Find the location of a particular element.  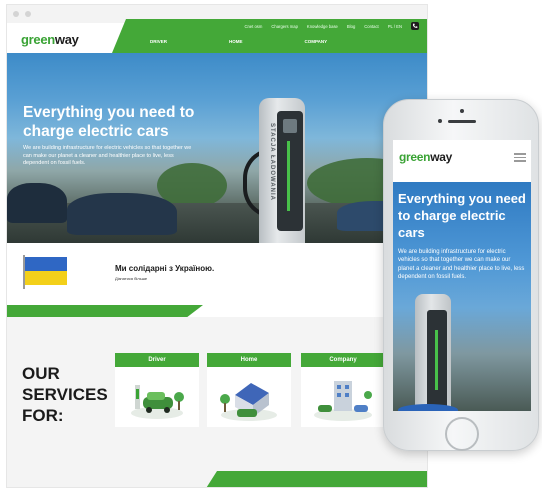

mobile-charger-panel is located at coordinates (437, 360).